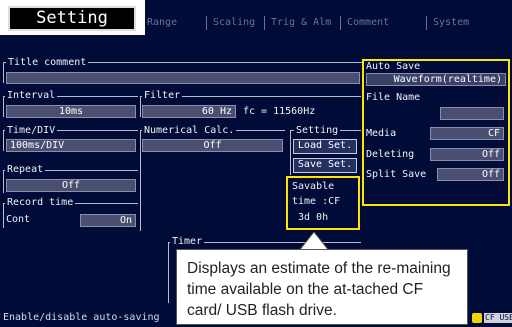 This screenshot has height=327, width=512. I want to click on title-comment-field, so click(183, 78).